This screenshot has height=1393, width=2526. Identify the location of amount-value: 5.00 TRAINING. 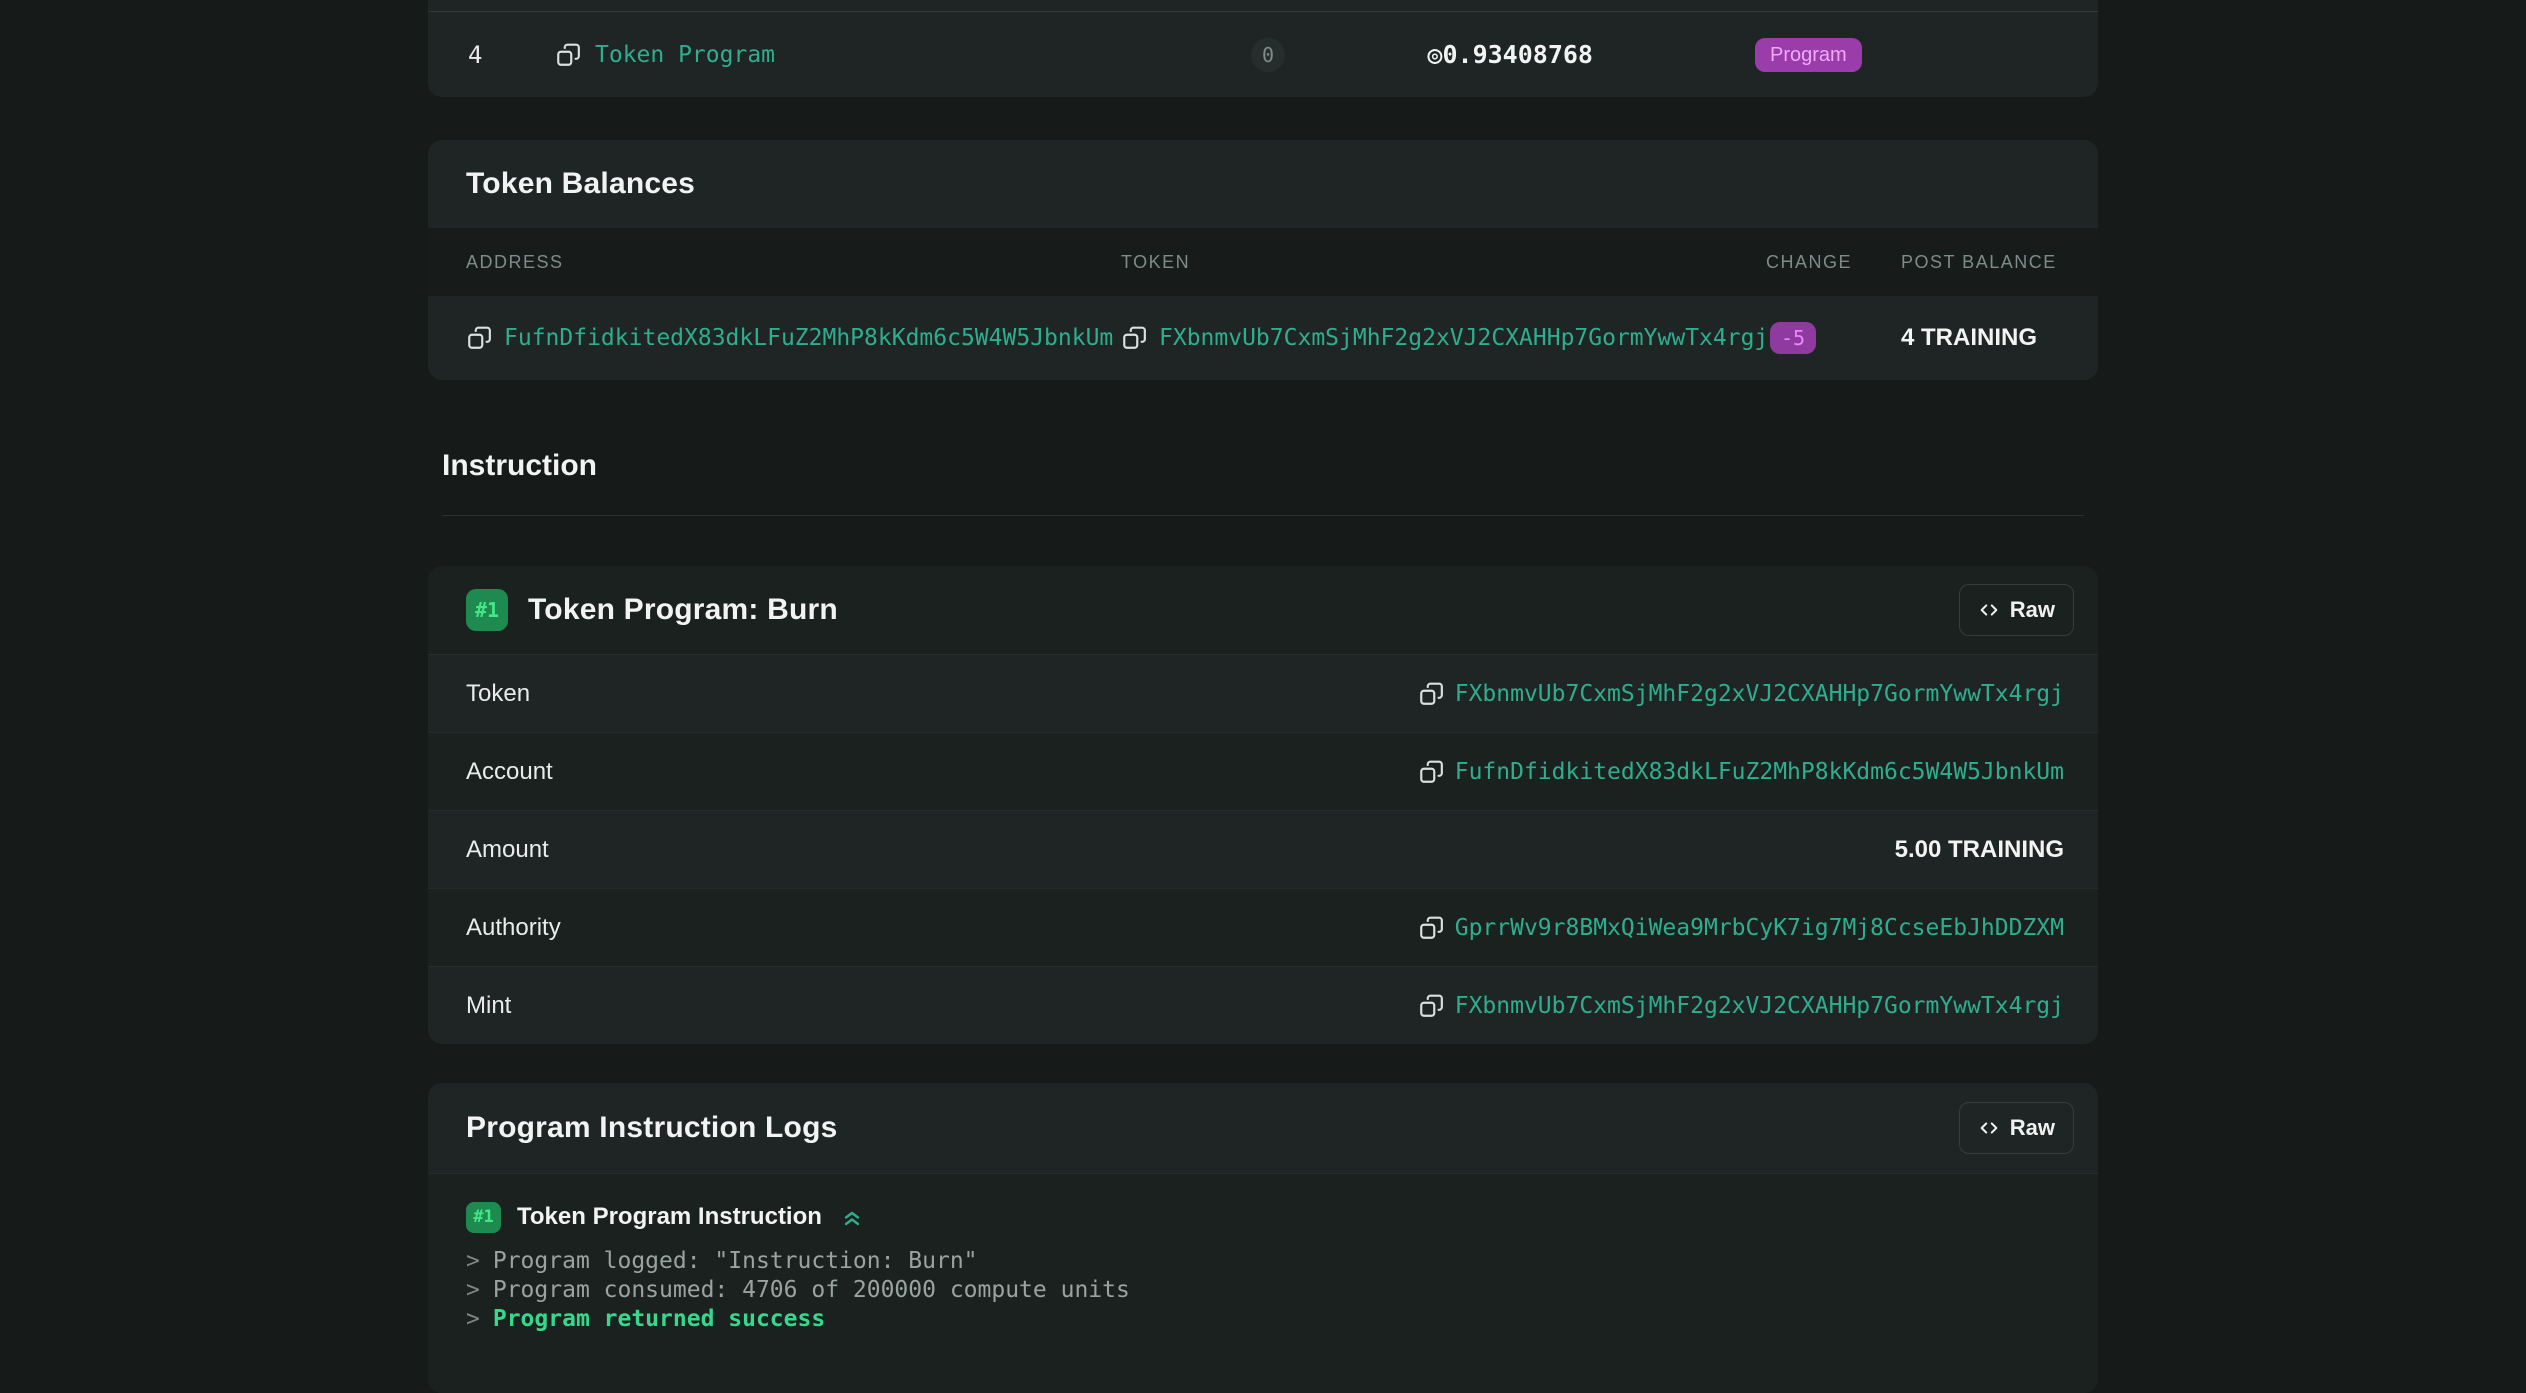
(1979, 849).